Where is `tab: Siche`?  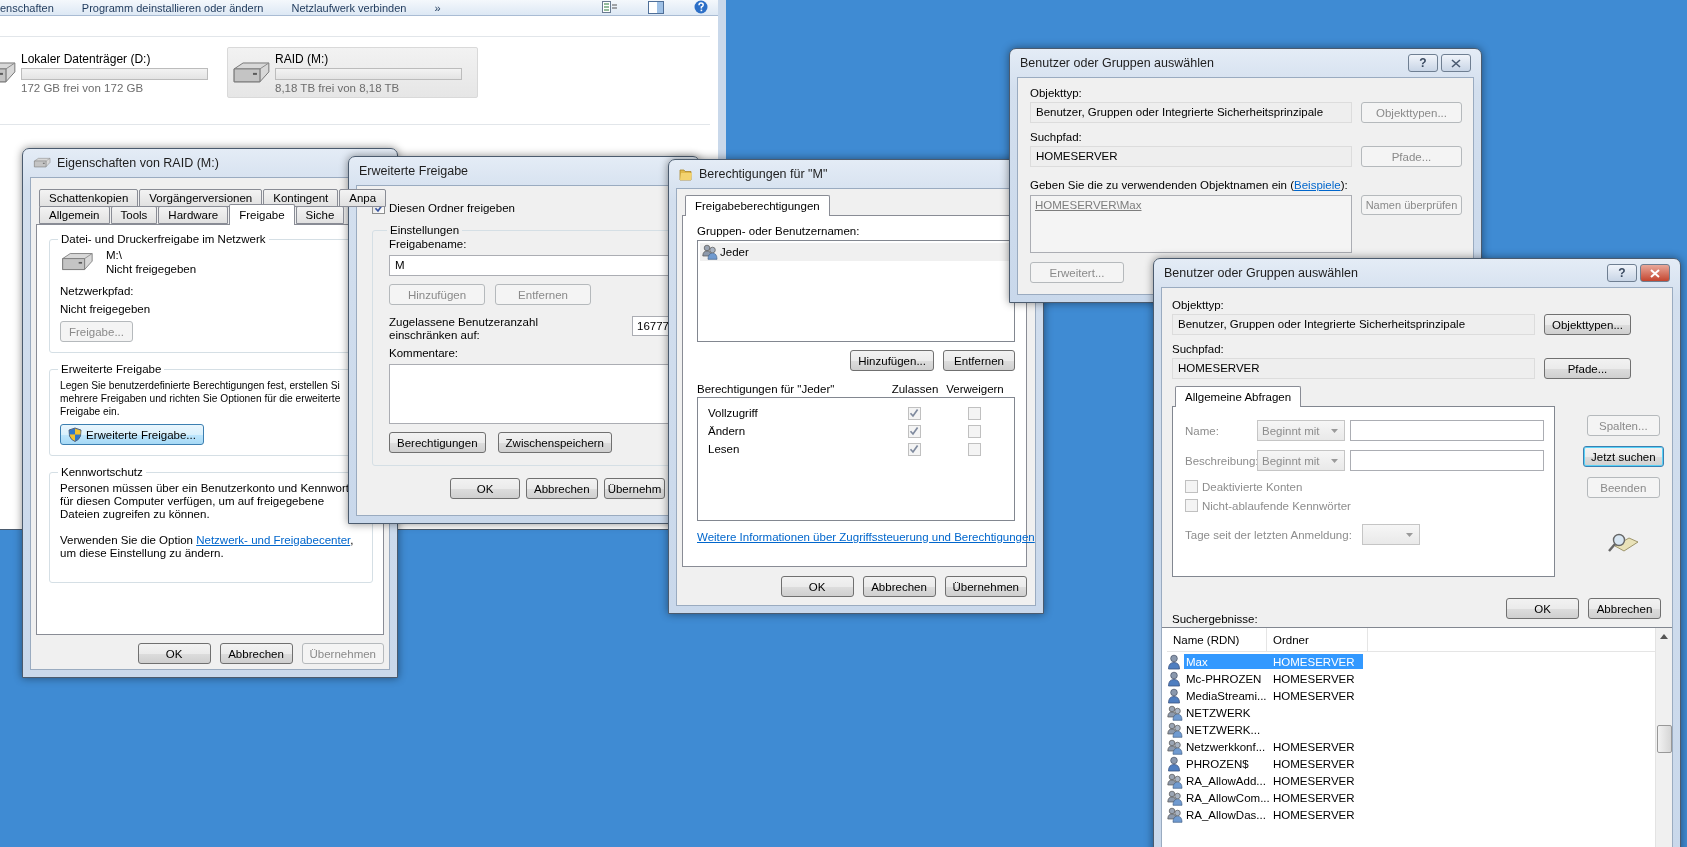
tab: Siche is located at coordinates (320, 215).